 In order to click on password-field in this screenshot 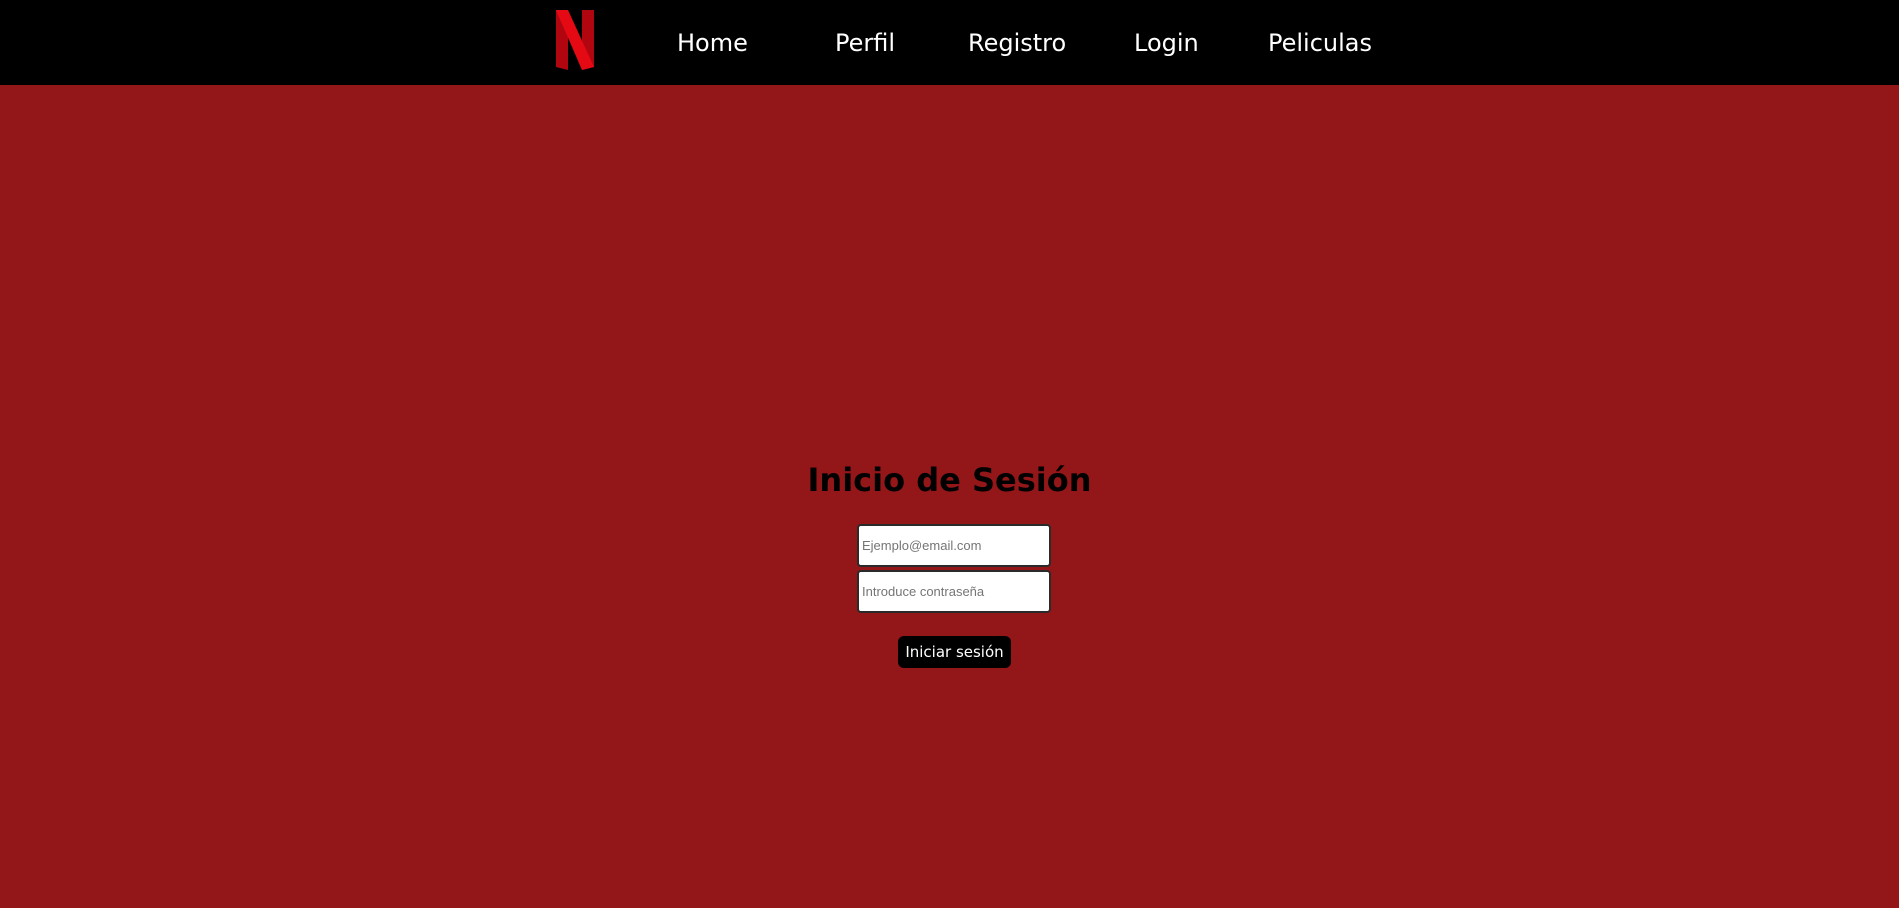, I will do `click(954, 591)`.